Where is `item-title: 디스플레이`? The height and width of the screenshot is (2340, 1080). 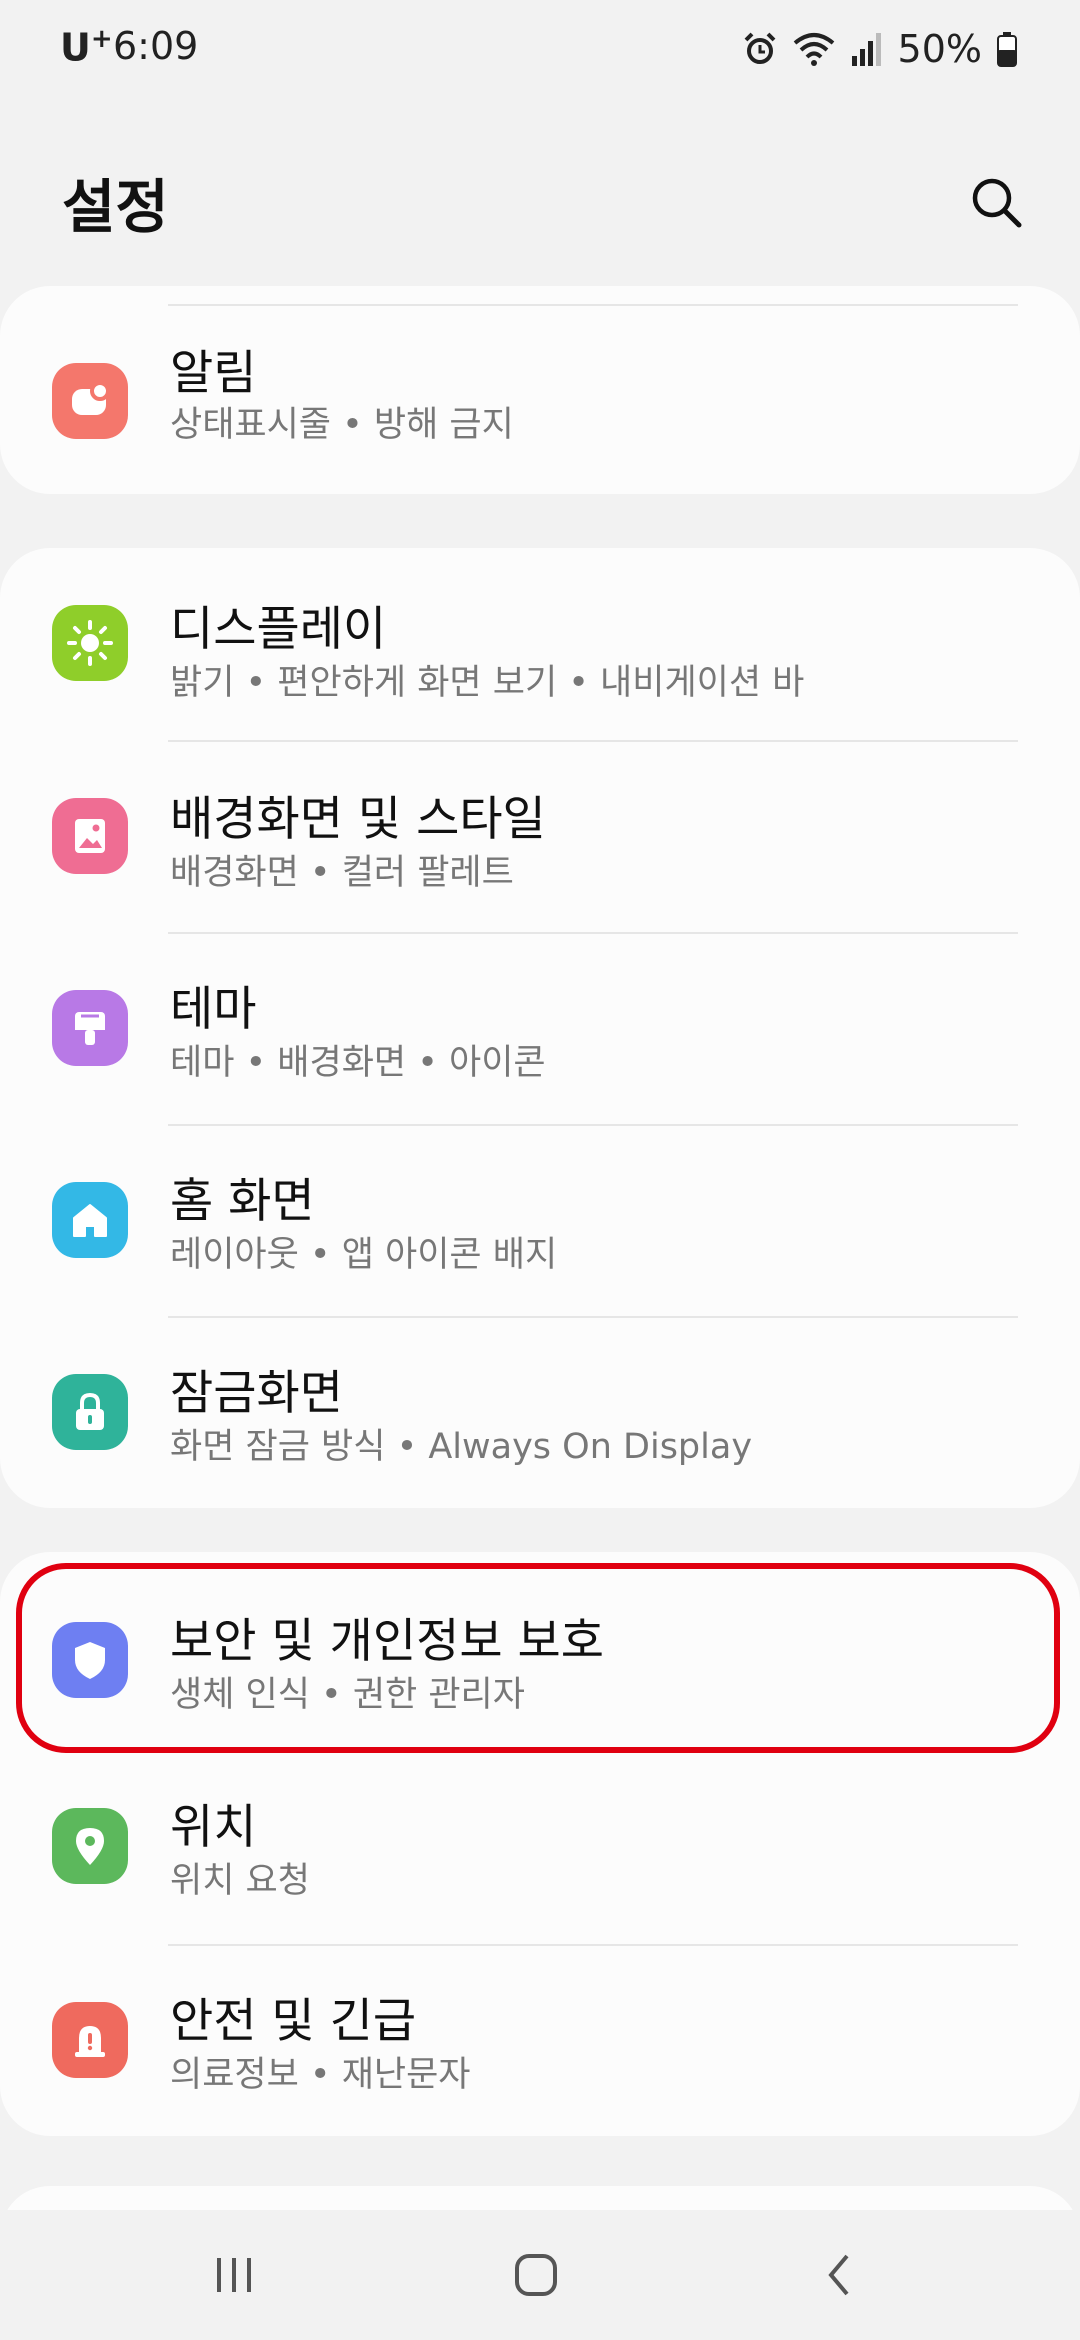 item-title: 디스플레이 is located at coordinates (278, 629).